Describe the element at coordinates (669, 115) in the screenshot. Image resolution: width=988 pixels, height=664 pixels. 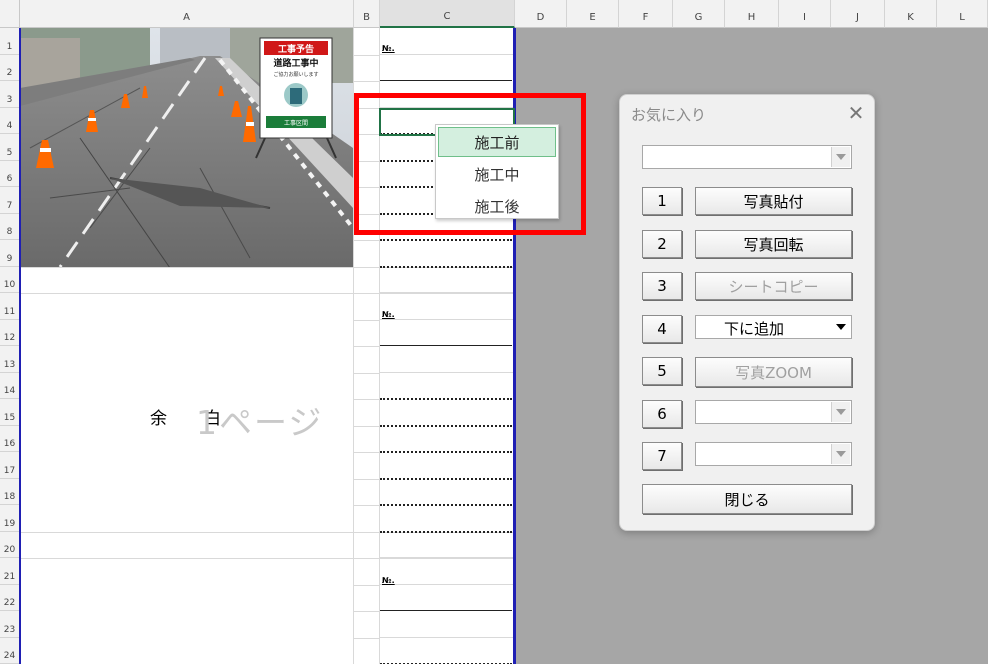
I see `dialog-title: お気に入り` at that location.